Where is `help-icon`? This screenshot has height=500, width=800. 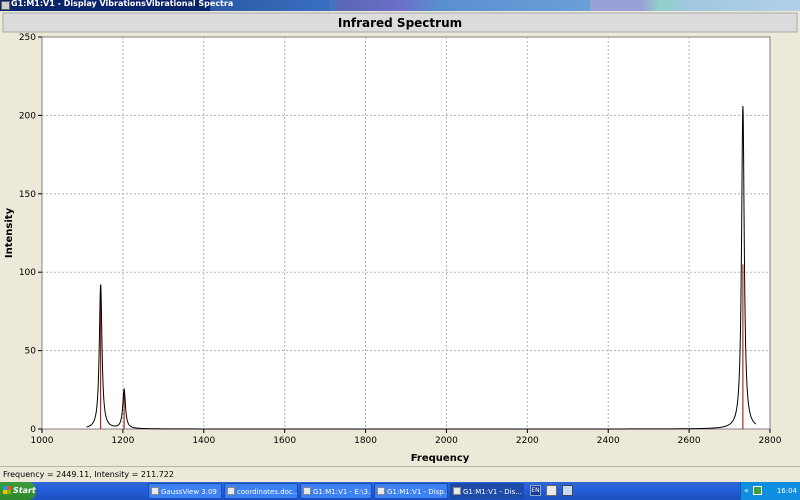 help-icon is located at coordinates (551, 490).